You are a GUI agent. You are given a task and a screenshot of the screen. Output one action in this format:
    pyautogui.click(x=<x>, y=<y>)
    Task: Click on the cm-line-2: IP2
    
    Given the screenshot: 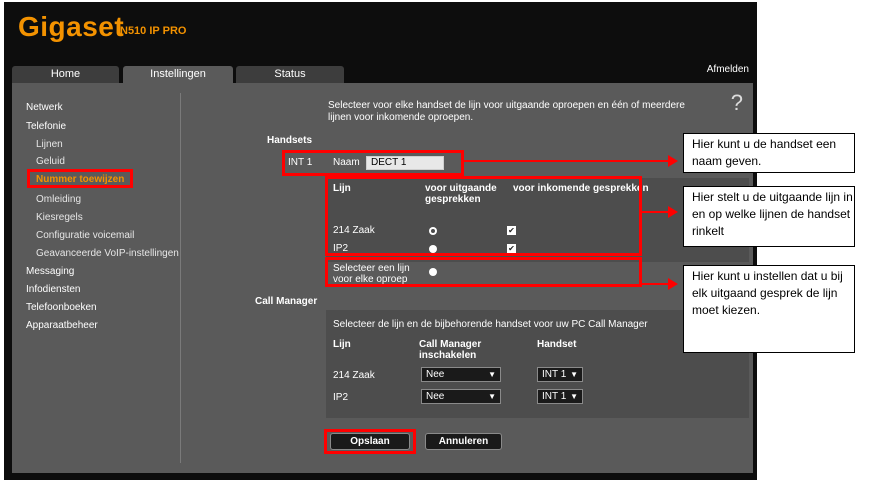 What is the action you would take?
    pyautogui.click(x=341, y=397)
    